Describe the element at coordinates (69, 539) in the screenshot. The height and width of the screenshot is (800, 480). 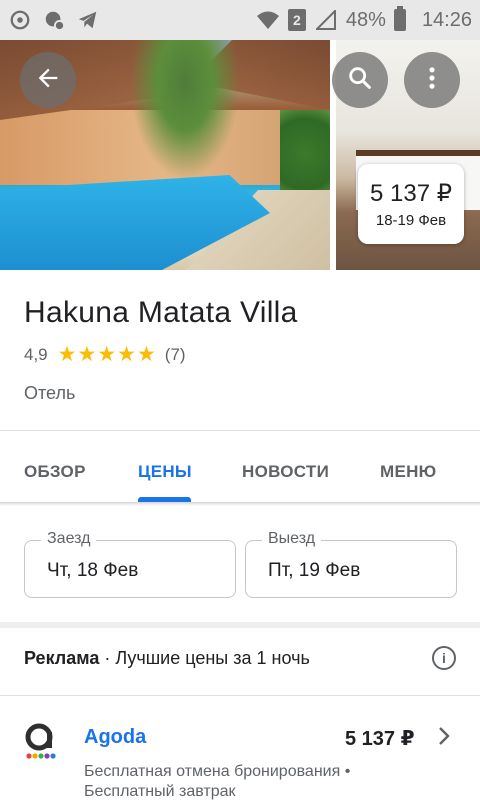
I see `checkin-label: Заезд` at that location.